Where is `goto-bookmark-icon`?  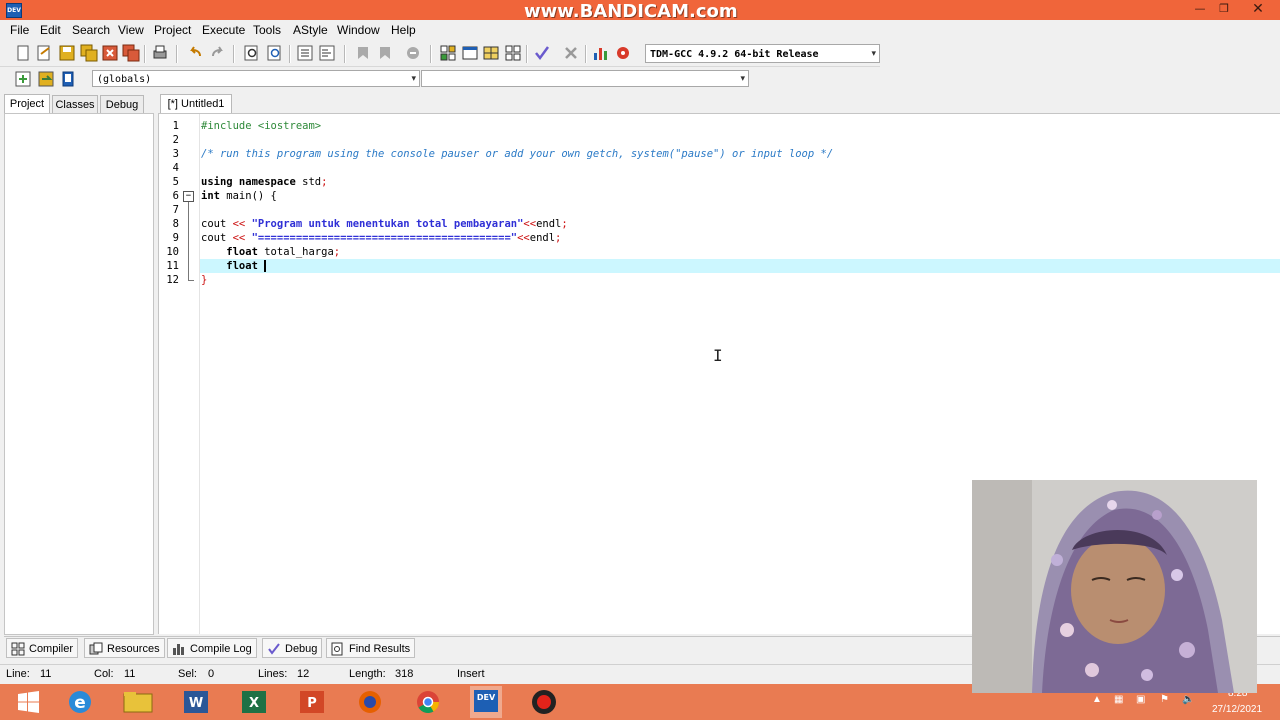 goto-bookmark-icon is located at coordinates (385, 53).